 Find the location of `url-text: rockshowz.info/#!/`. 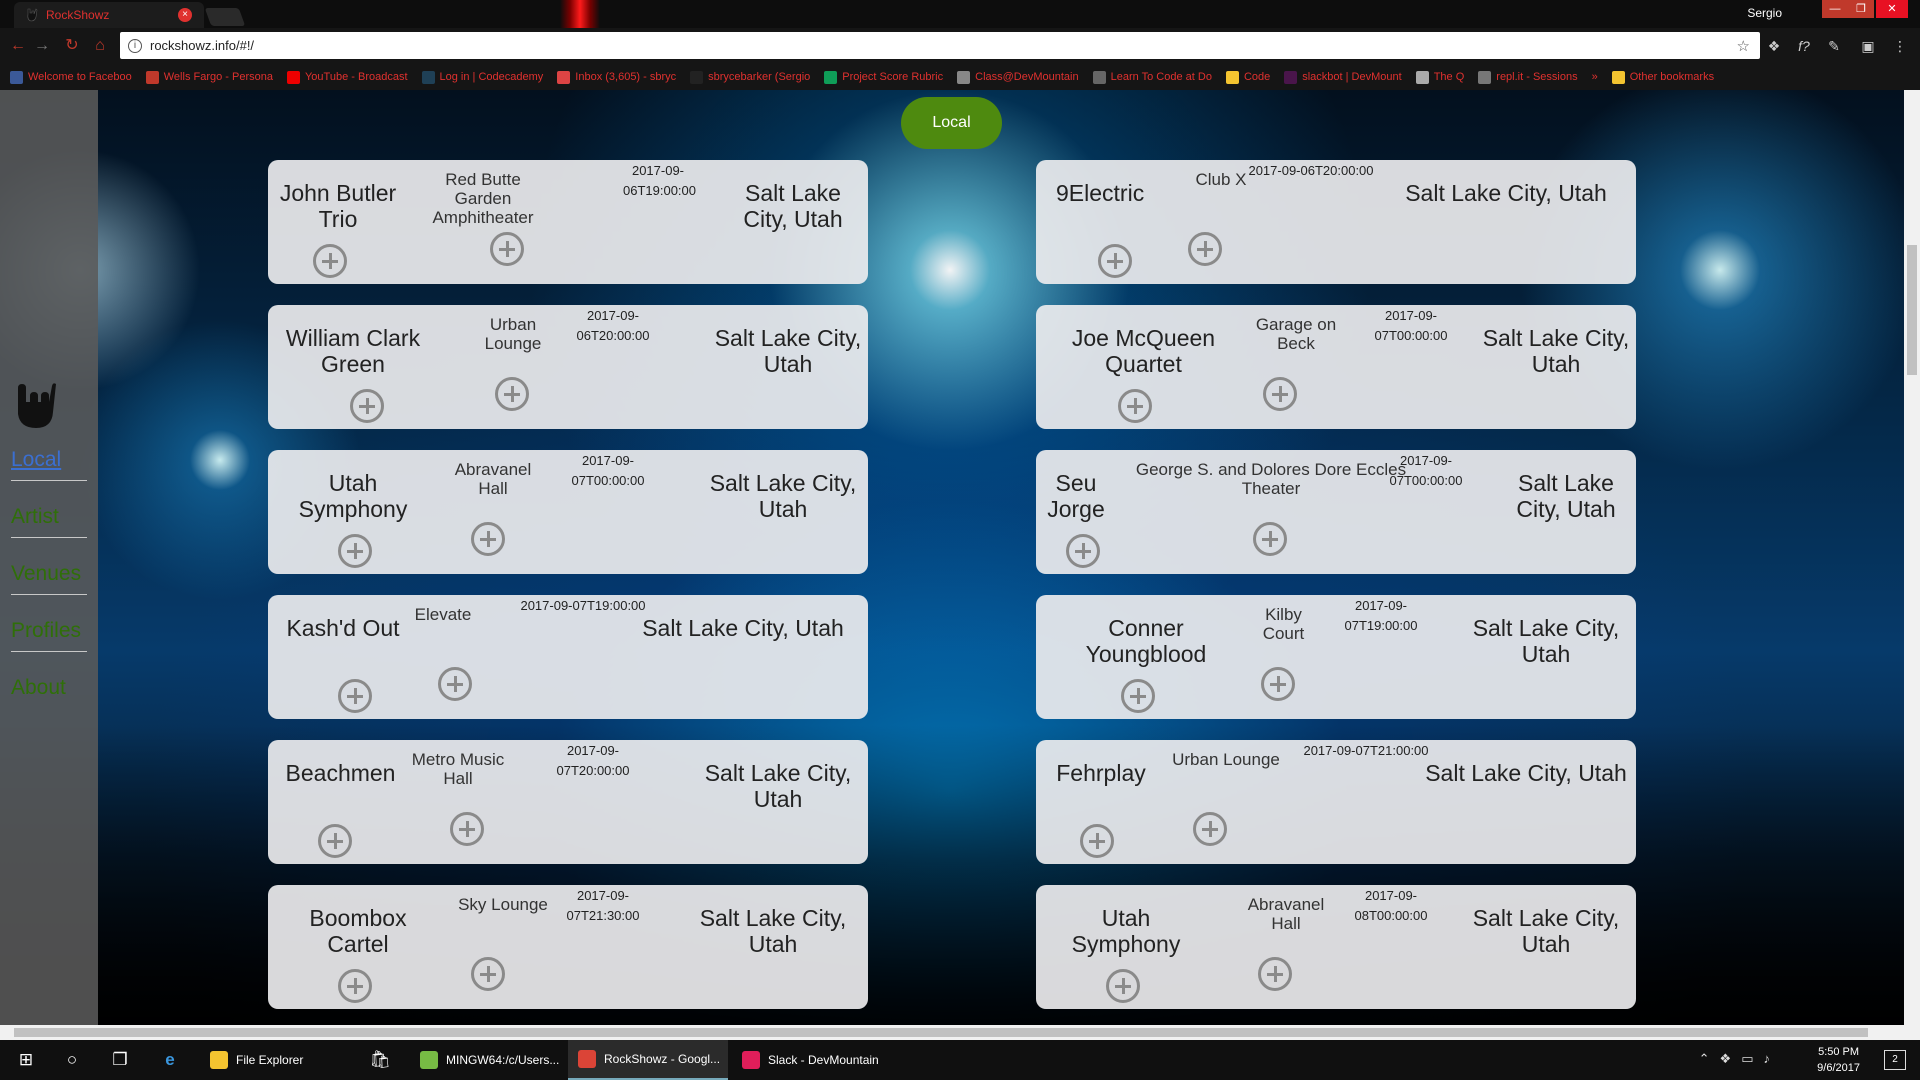

url-text: rockshowz.info/#!/ is located at coordinates (202, 45).